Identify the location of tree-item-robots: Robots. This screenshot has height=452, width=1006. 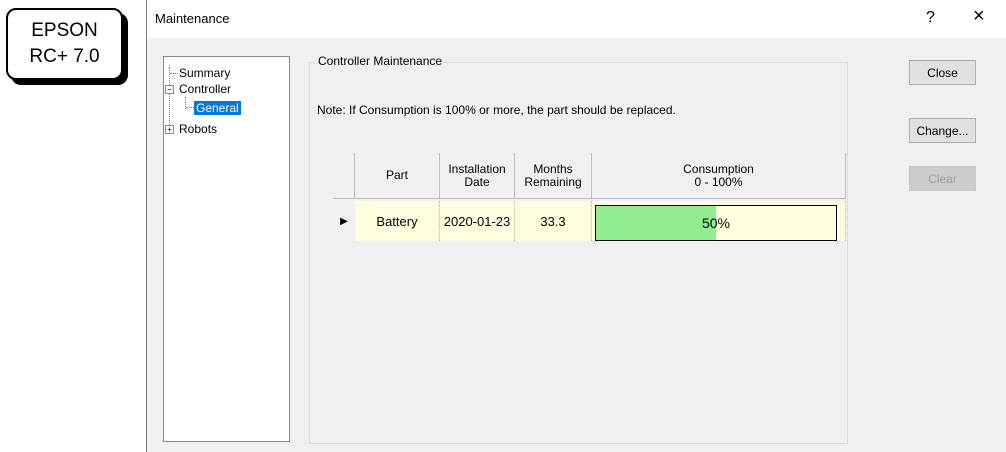
(198, 129).